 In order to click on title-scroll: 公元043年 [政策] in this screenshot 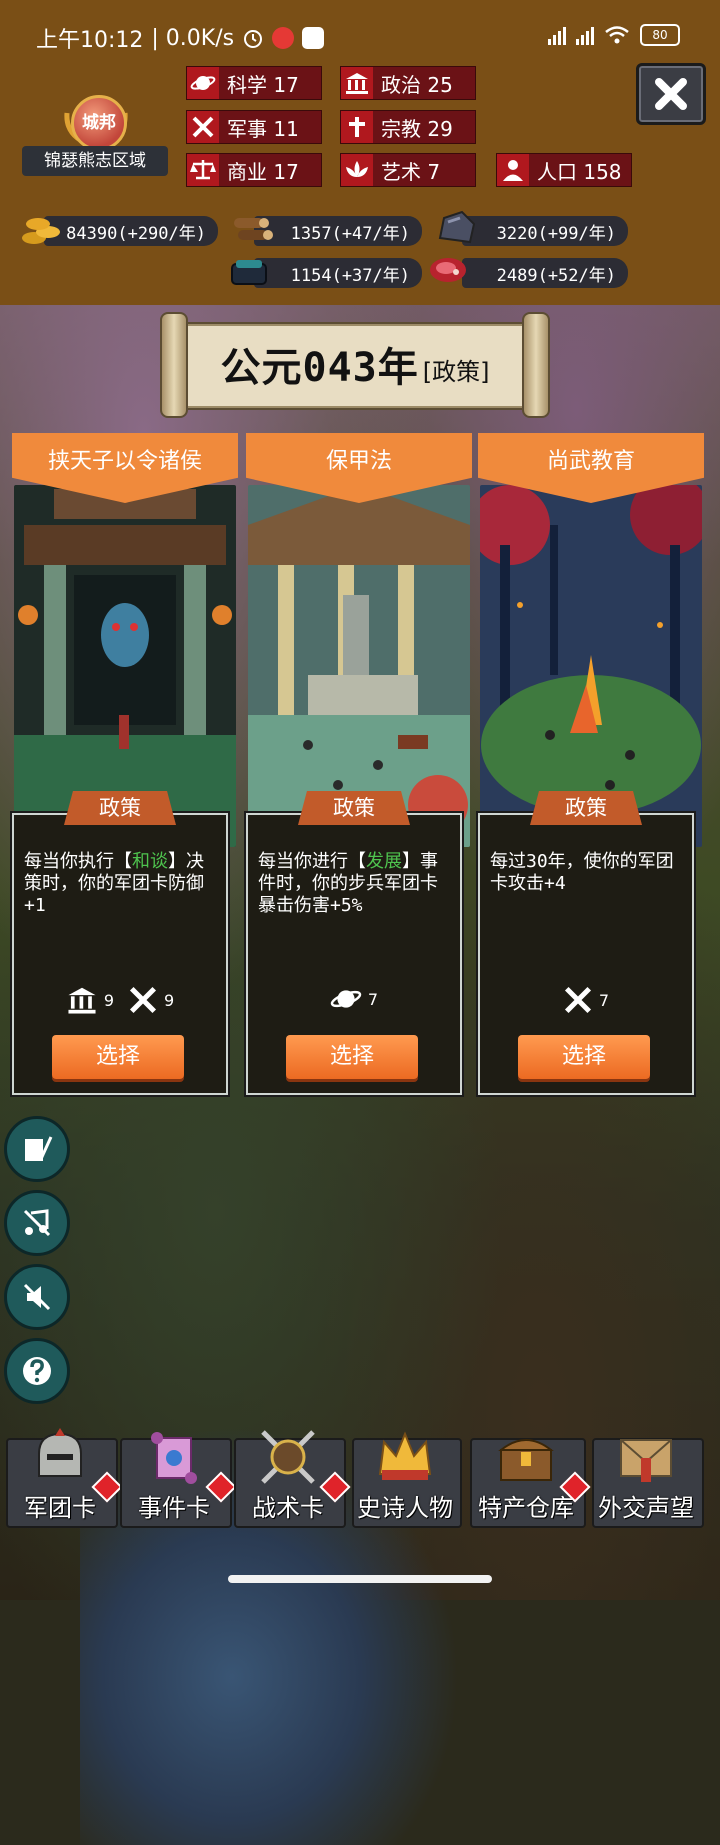, I will do `click(355, 365)`.